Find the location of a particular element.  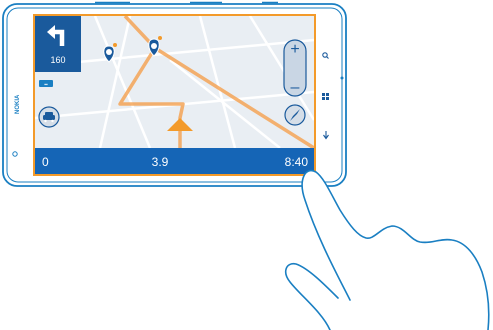

zoom-in-button: + is located at coordinates (294, 49).